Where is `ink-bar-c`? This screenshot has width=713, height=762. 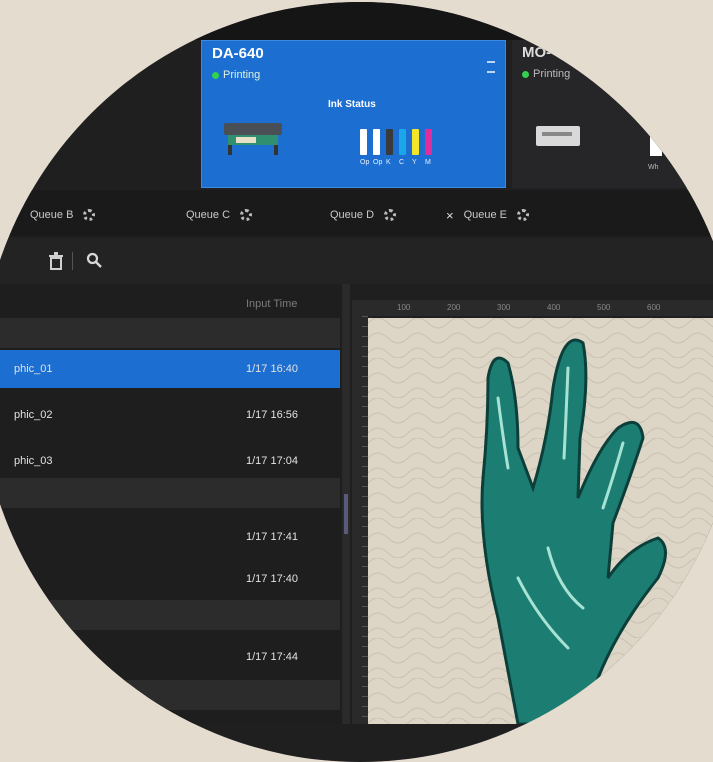
ink-bar-c is located at coordinates (402, 142).